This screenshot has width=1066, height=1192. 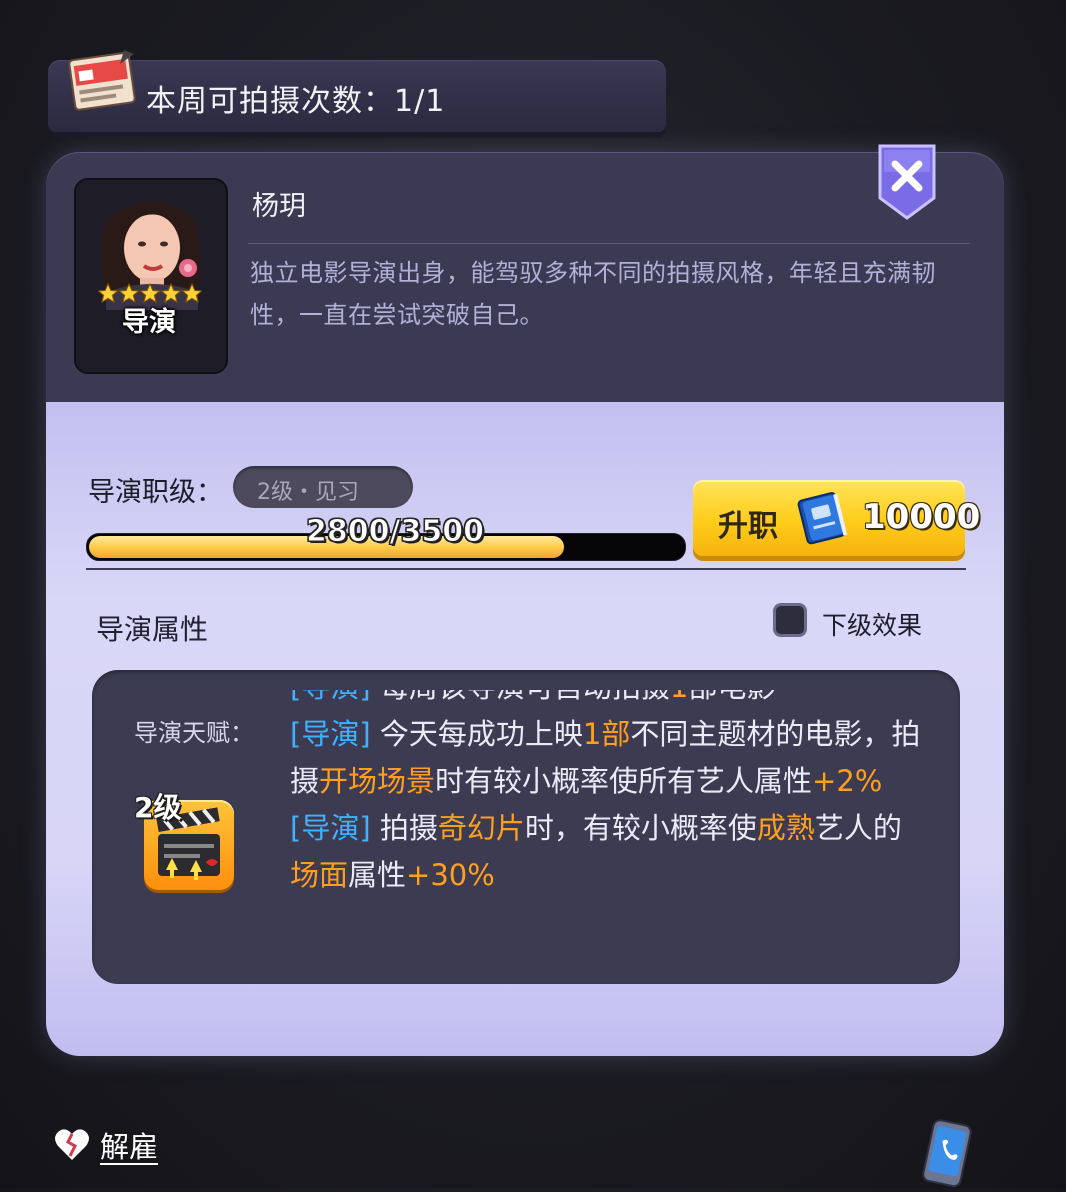 What do you see at coordinates (158, 807) in the screenshot?
I see `talent-level: 2级` at bounding box center [158, 807].